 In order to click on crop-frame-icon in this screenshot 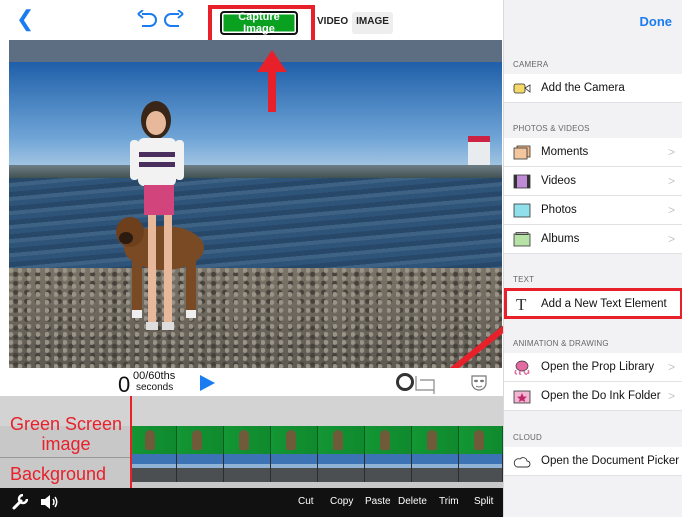, I will do `click(431, 384)`.